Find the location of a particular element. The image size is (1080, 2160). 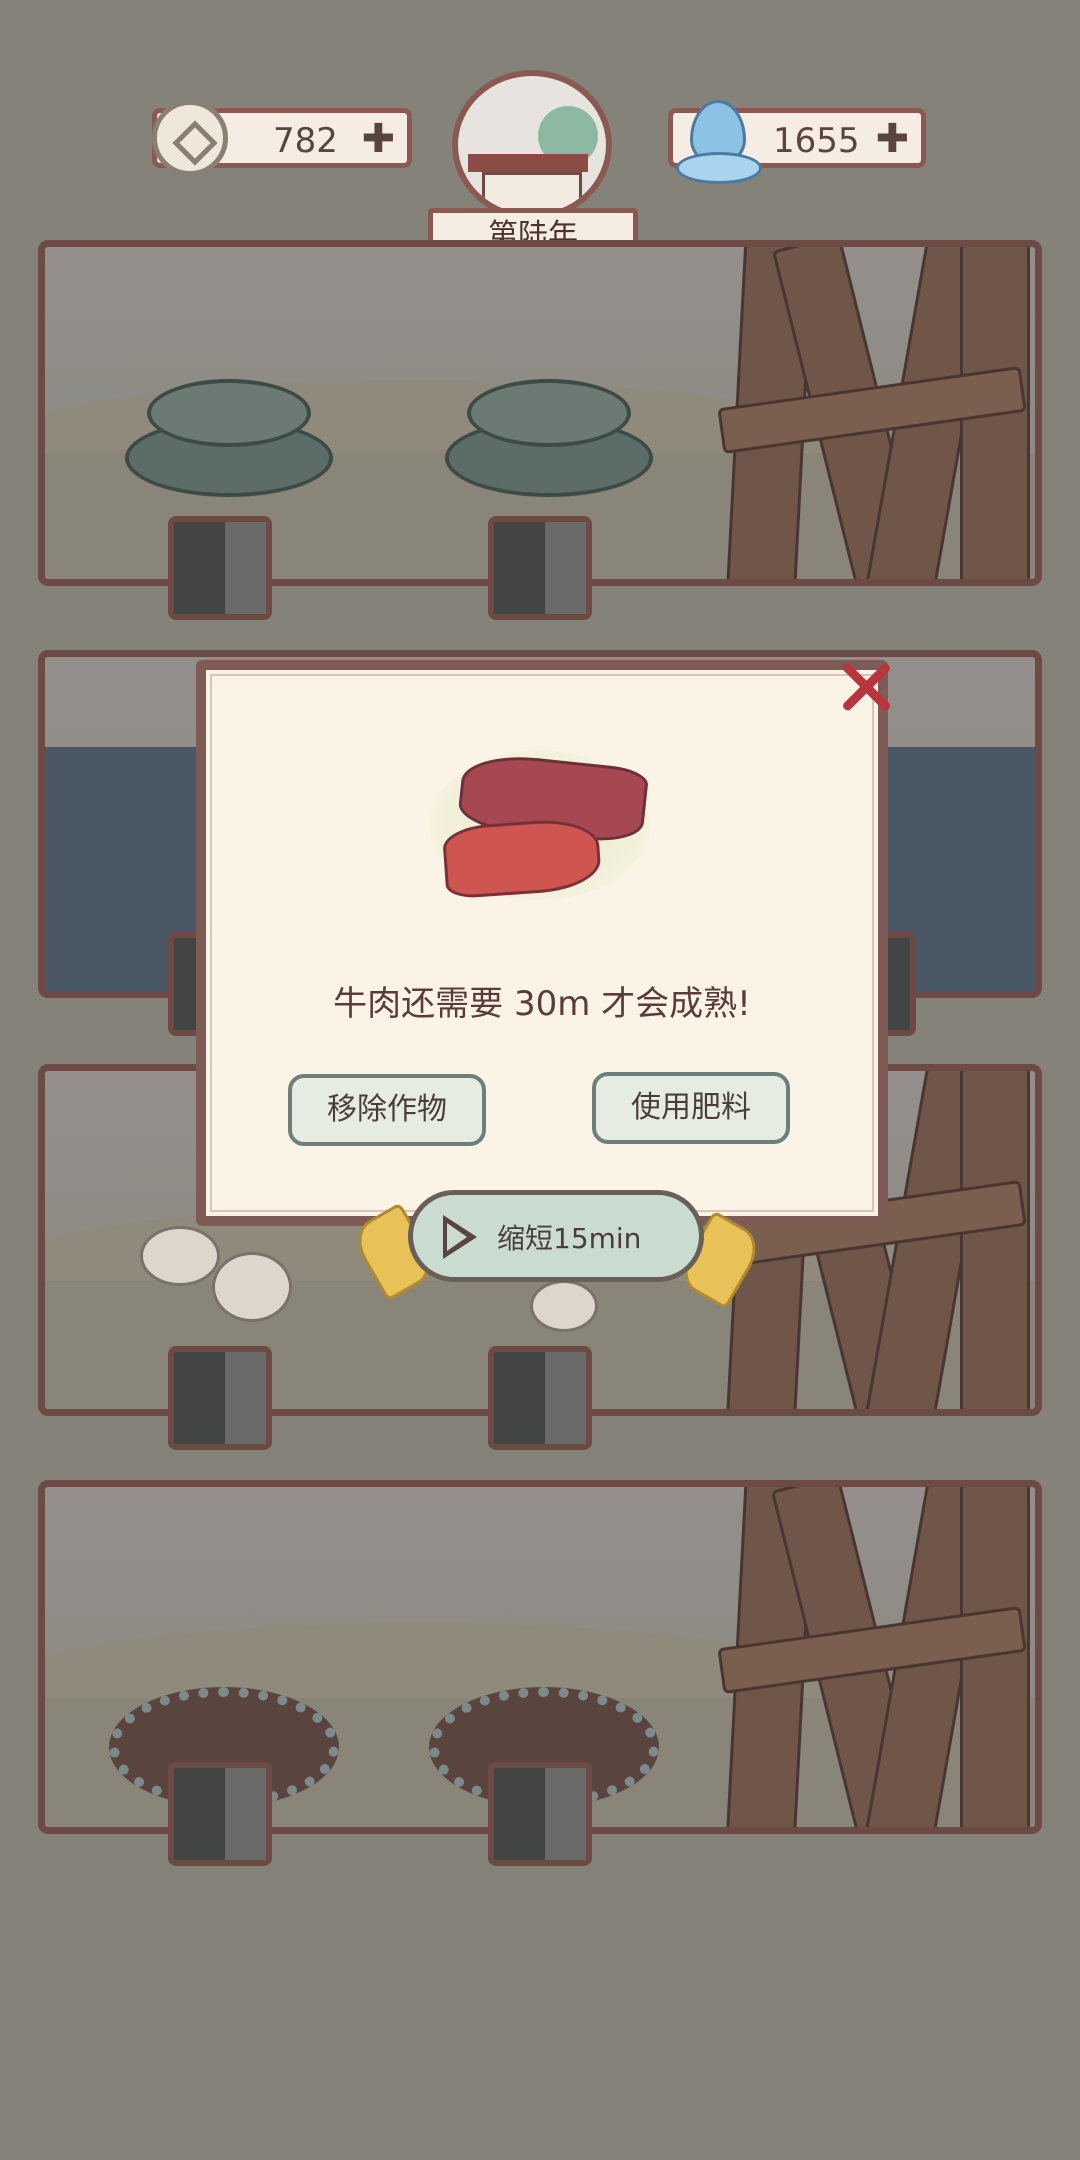

shorten-time-label: 缩短15min is located at coordinates (569, 1238).